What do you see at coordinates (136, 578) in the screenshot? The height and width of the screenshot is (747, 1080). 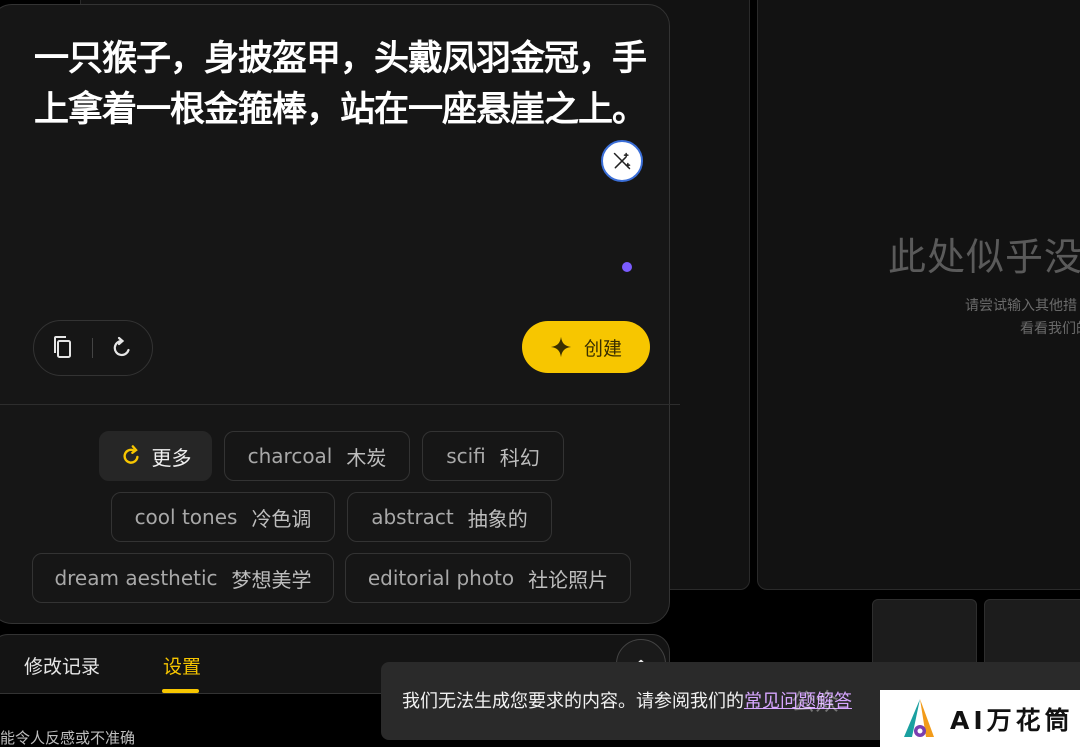 I see `chip-label: dream aesthetic` at bounding box center [136, 578].